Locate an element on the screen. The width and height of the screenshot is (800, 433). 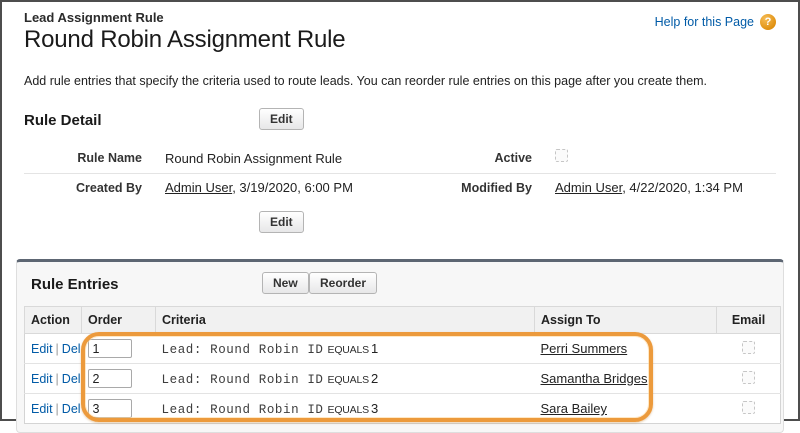
criteria-value: 1 is located at coordinates (374, 348).